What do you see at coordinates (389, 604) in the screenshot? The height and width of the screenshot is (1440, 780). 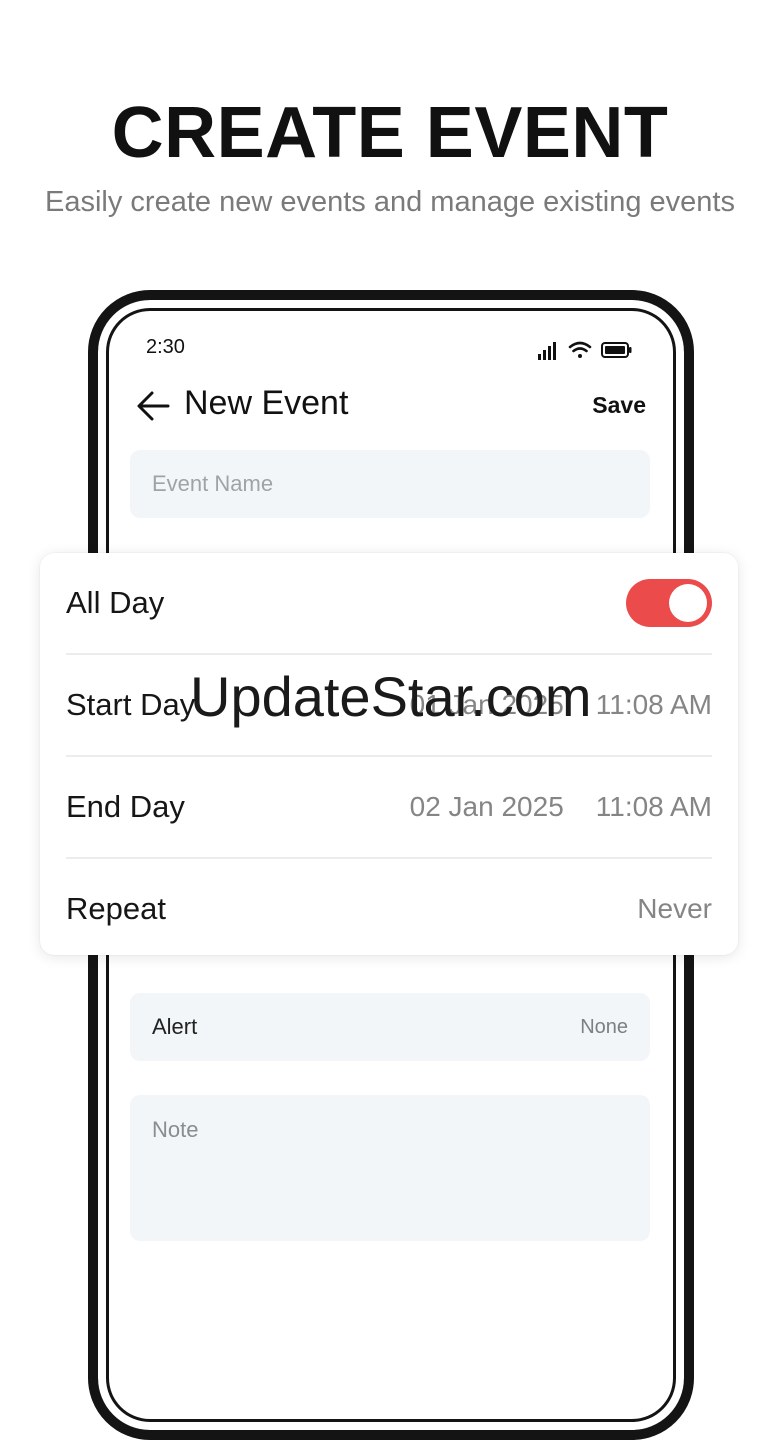 I see `all-day-row: All Day` at bounding box center [389, 604].